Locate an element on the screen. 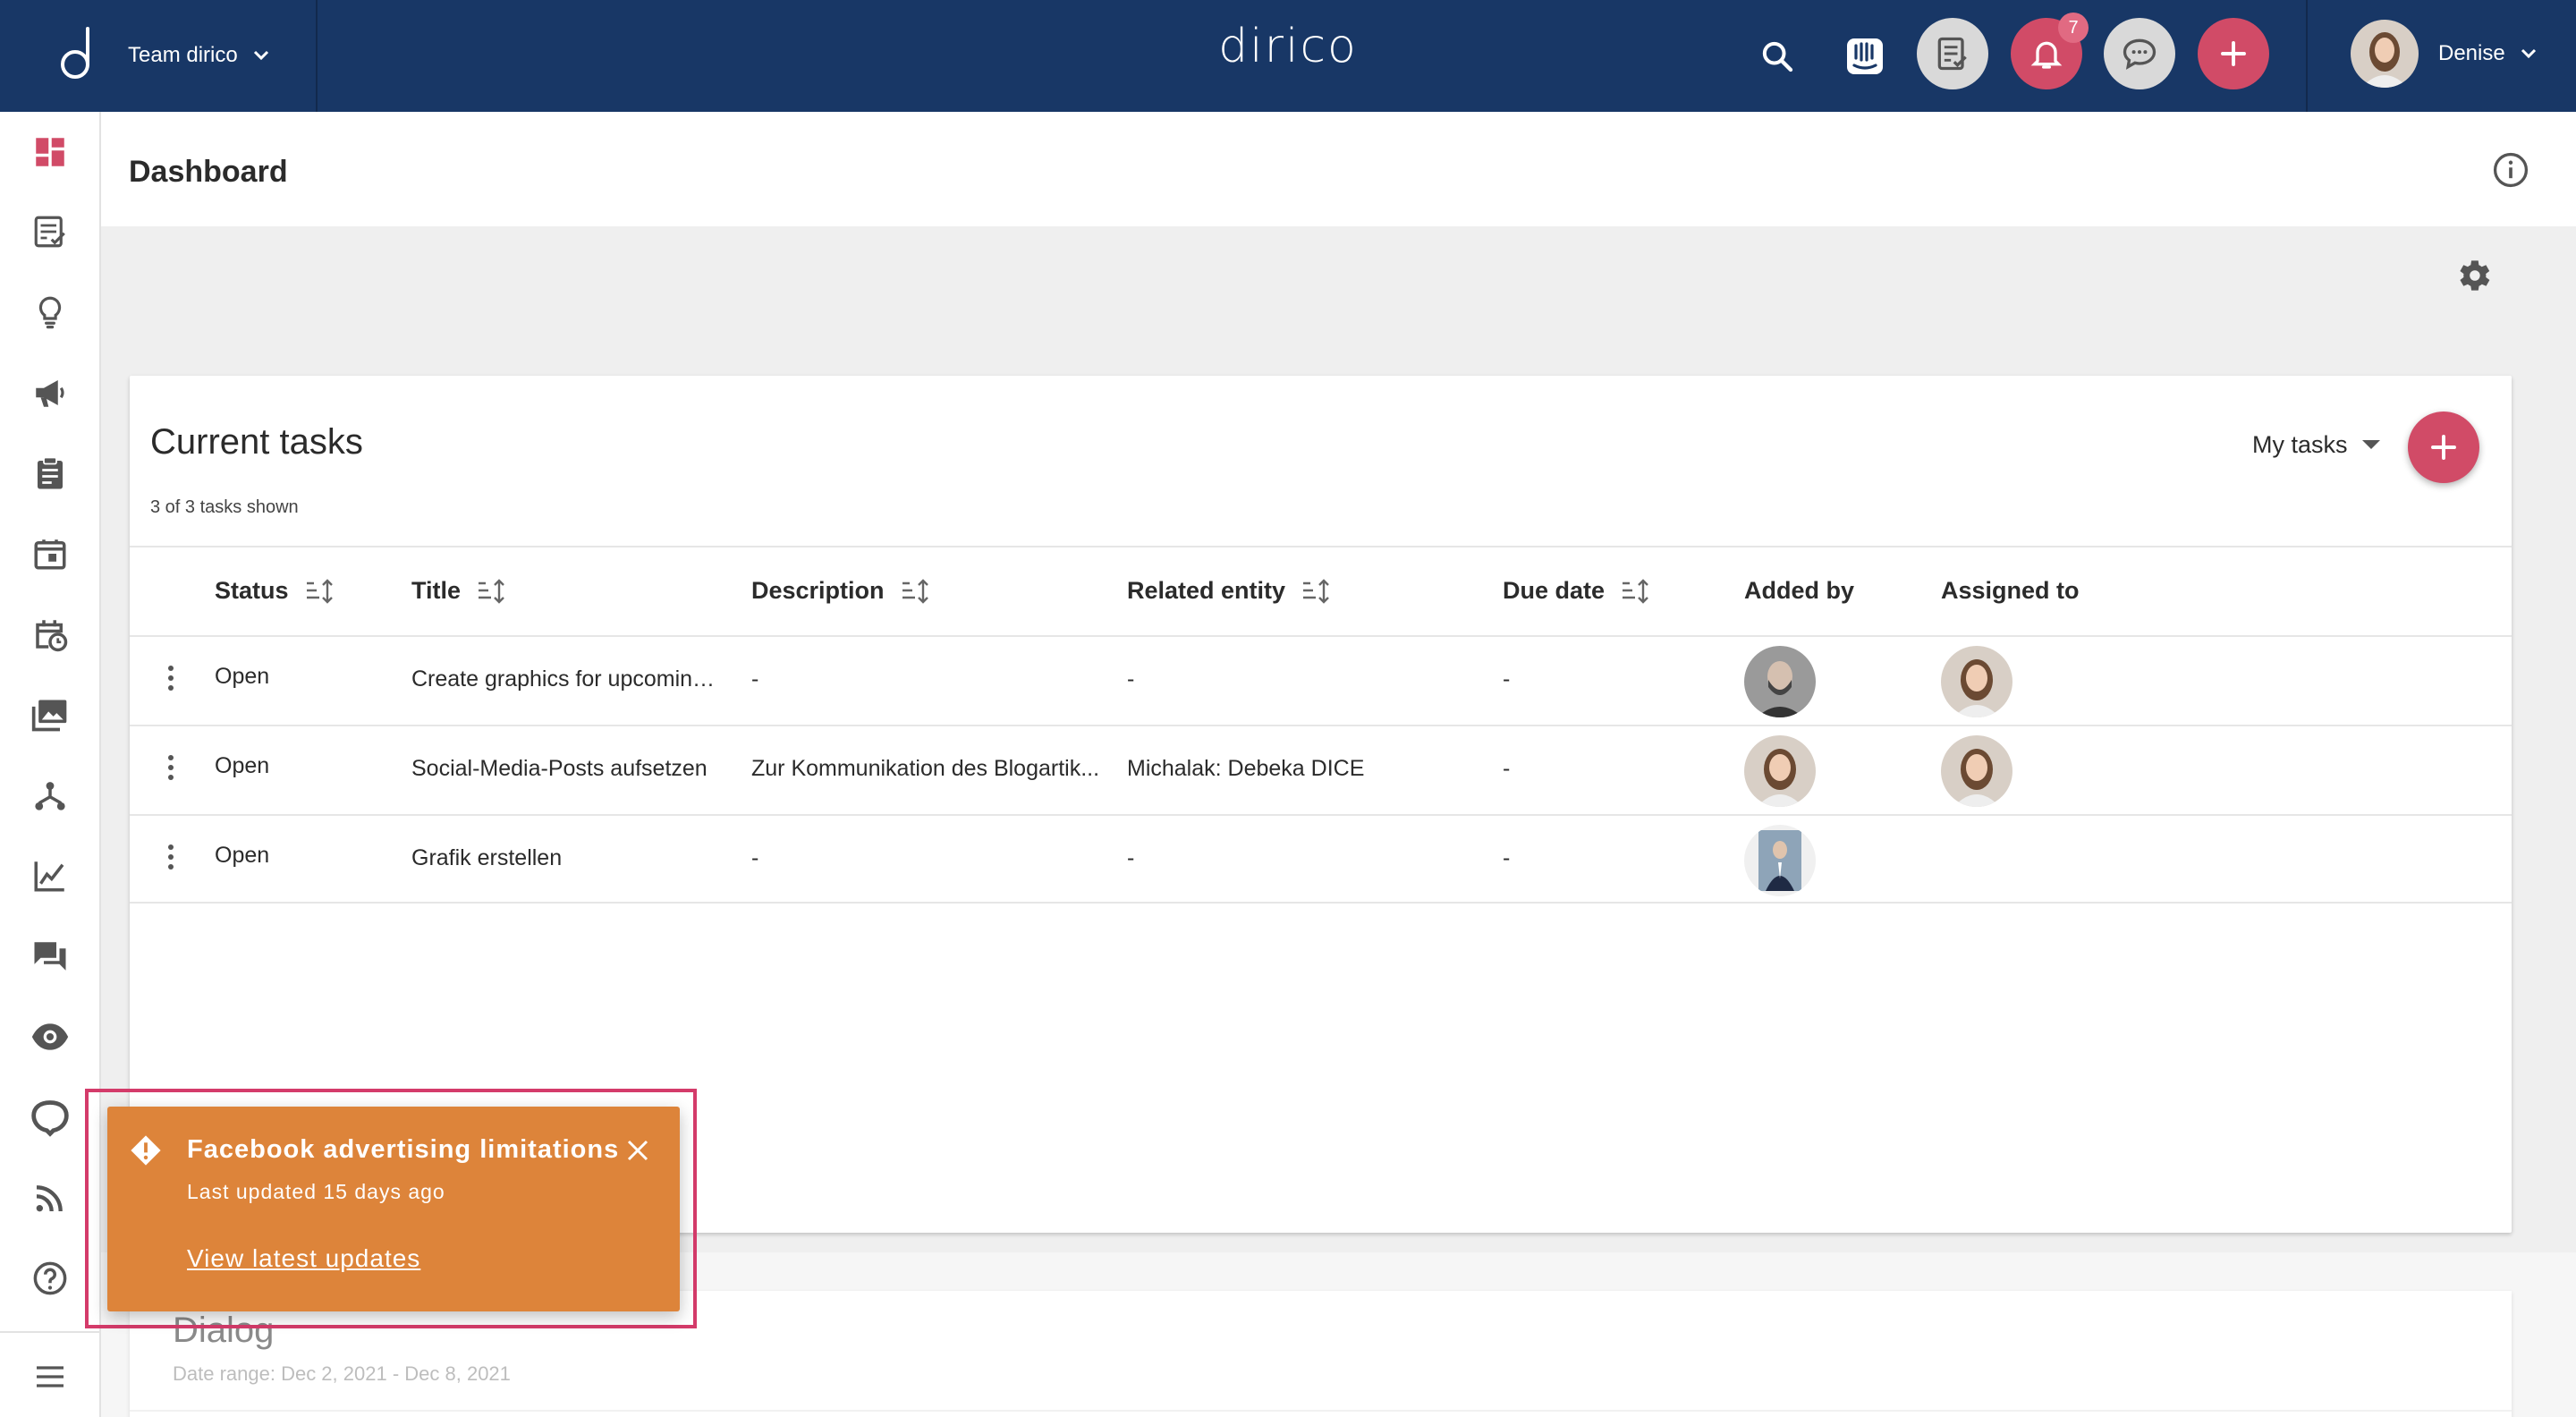  eye-icon is located at coordinates (50, 1036).